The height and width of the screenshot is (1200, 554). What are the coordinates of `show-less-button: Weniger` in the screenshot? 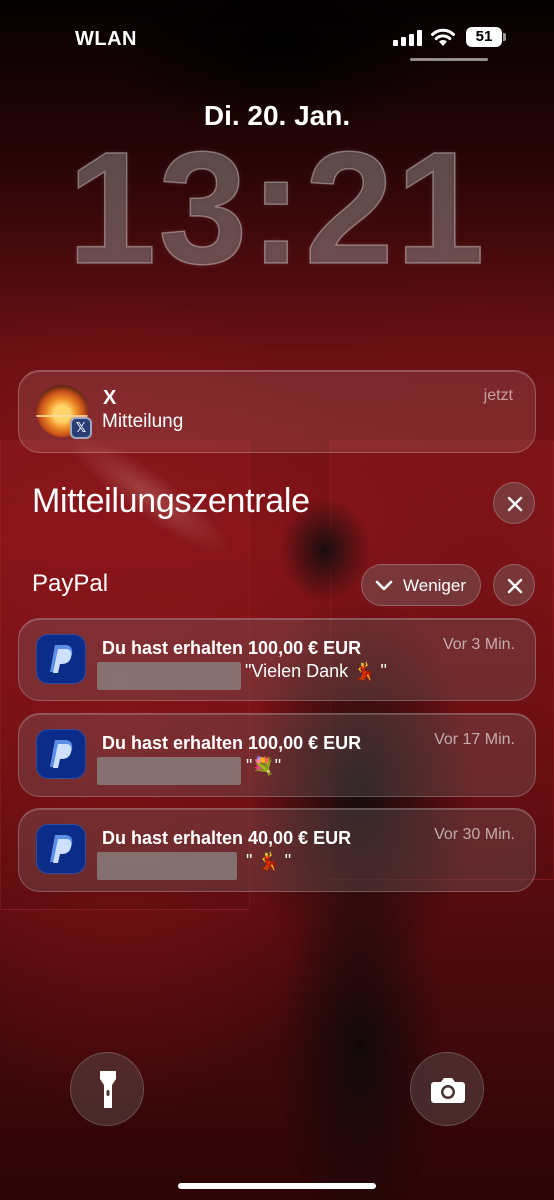 It's located at (421, 585).